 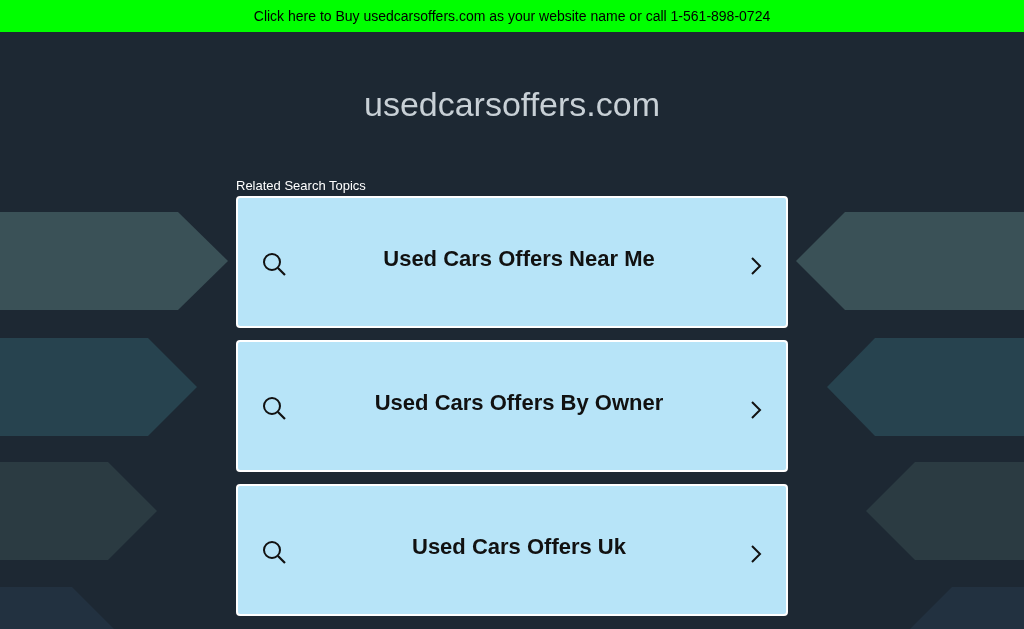 I want to click on search-topic-link: Used Cars Offers By Owner, so click(x=512, y=406).